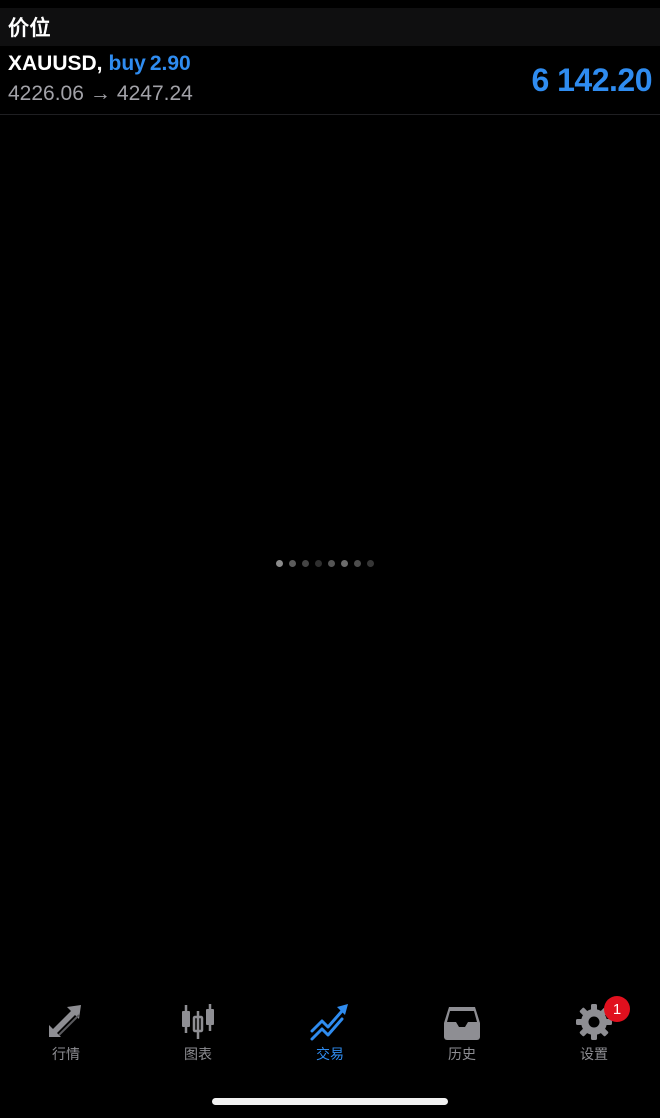 This screenshot has width=660, height=1118. I want to click on price-arrow-icon: →, so click(100, 93).